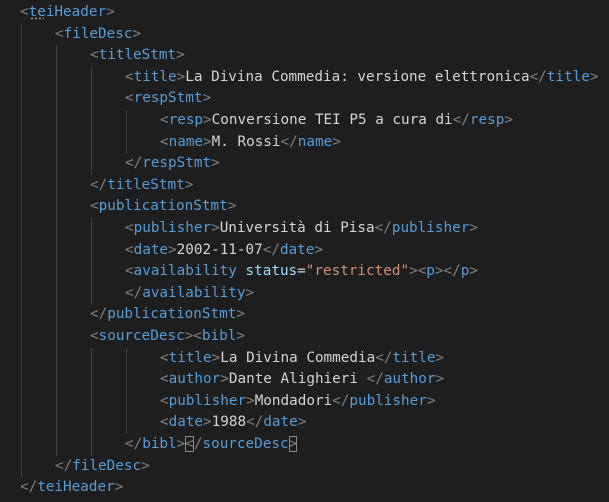 The width and height of the screenshot is (609, 502). Describe the element at coordinates (246, 141) in the screenshot. I see `text-content: M. Rossi` at that location.